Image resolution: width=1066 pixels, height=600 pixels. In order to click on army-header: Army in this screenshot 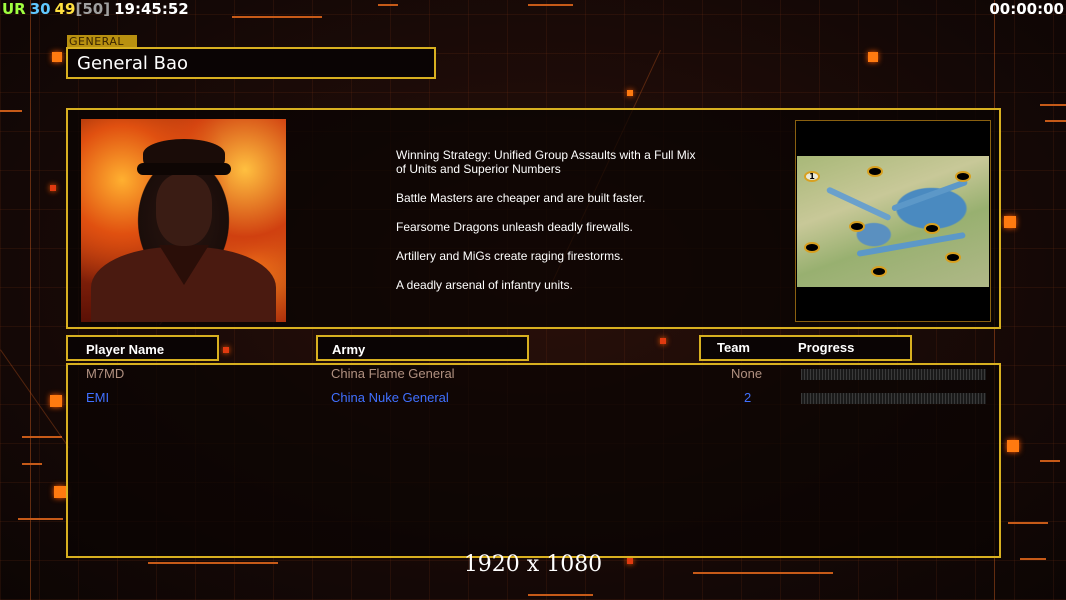, I will do `click(422, 348)`.